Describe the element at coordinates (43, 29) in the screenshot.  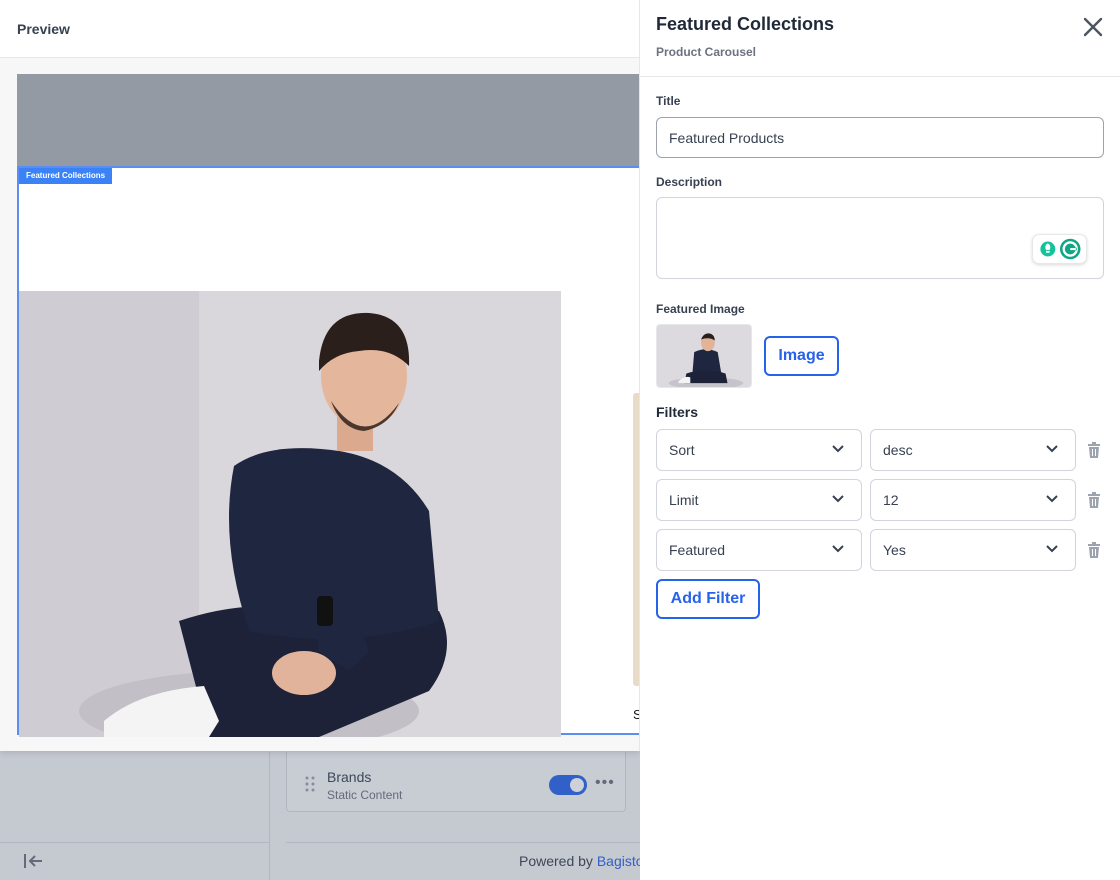
I see `preview-title: Preview` at that location.